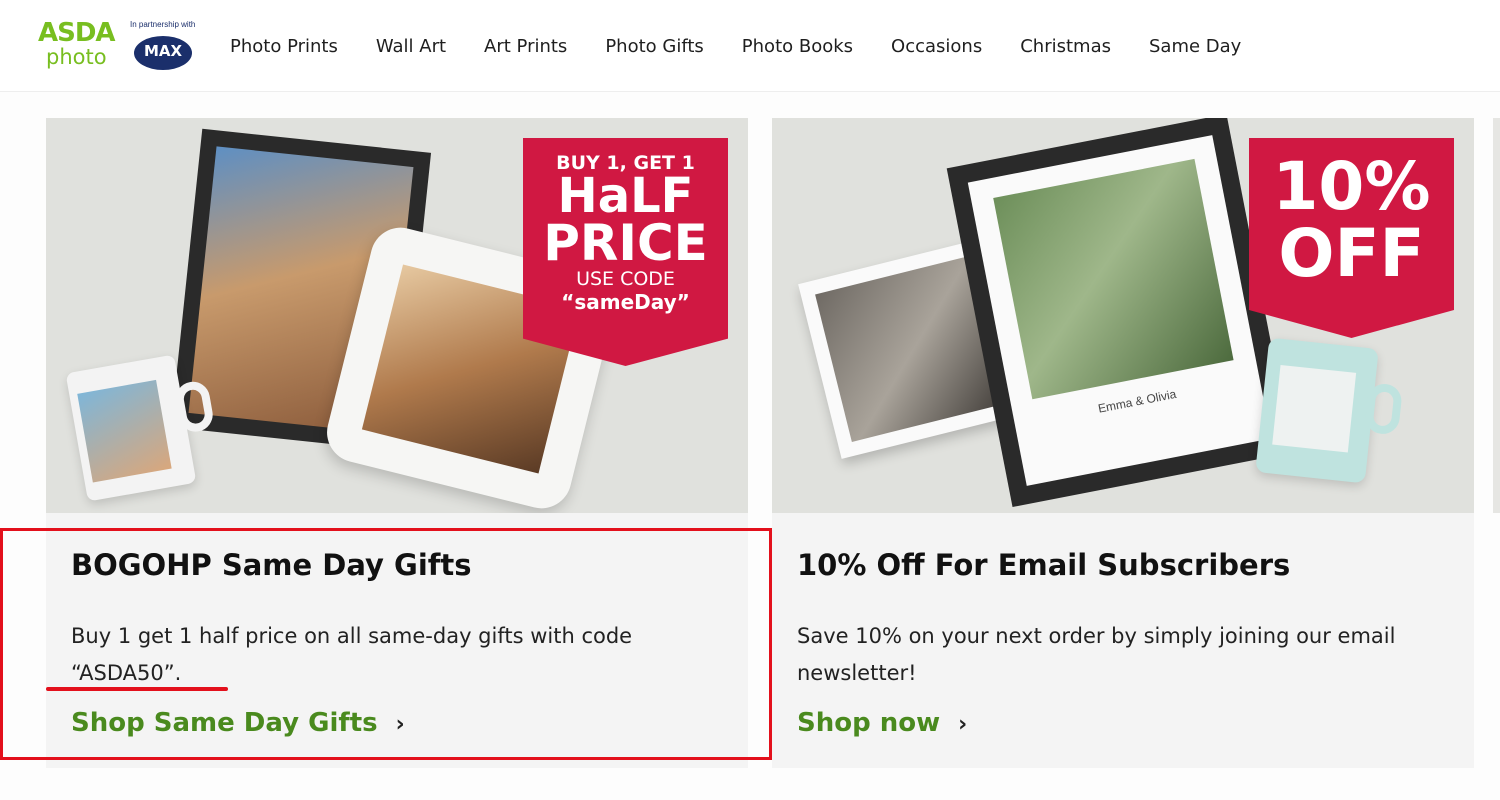 The height and width of the screenshot is (800, 1500). What do you see at coordinates (936, 46) in the screenshot?
I see `nav-occasions: Occasions` at bounding box center [936, 46].